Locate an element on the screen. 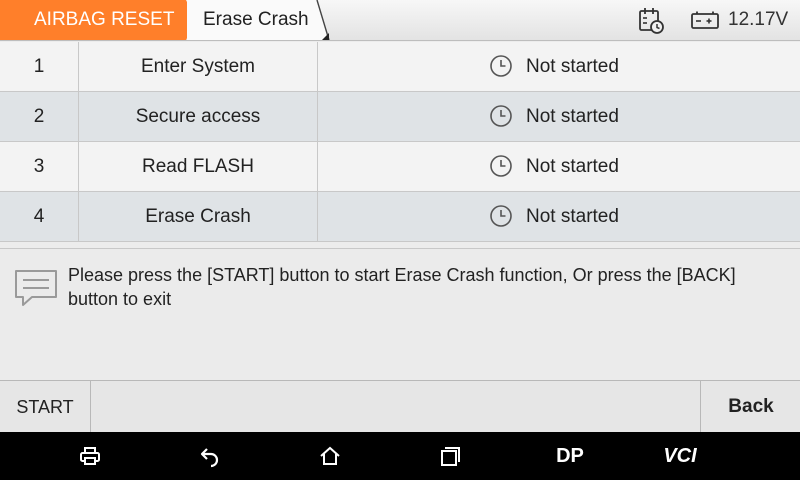 The width and height of the screenshot is (800, 480). step-number: 1 is located at coordinates (39, 66).